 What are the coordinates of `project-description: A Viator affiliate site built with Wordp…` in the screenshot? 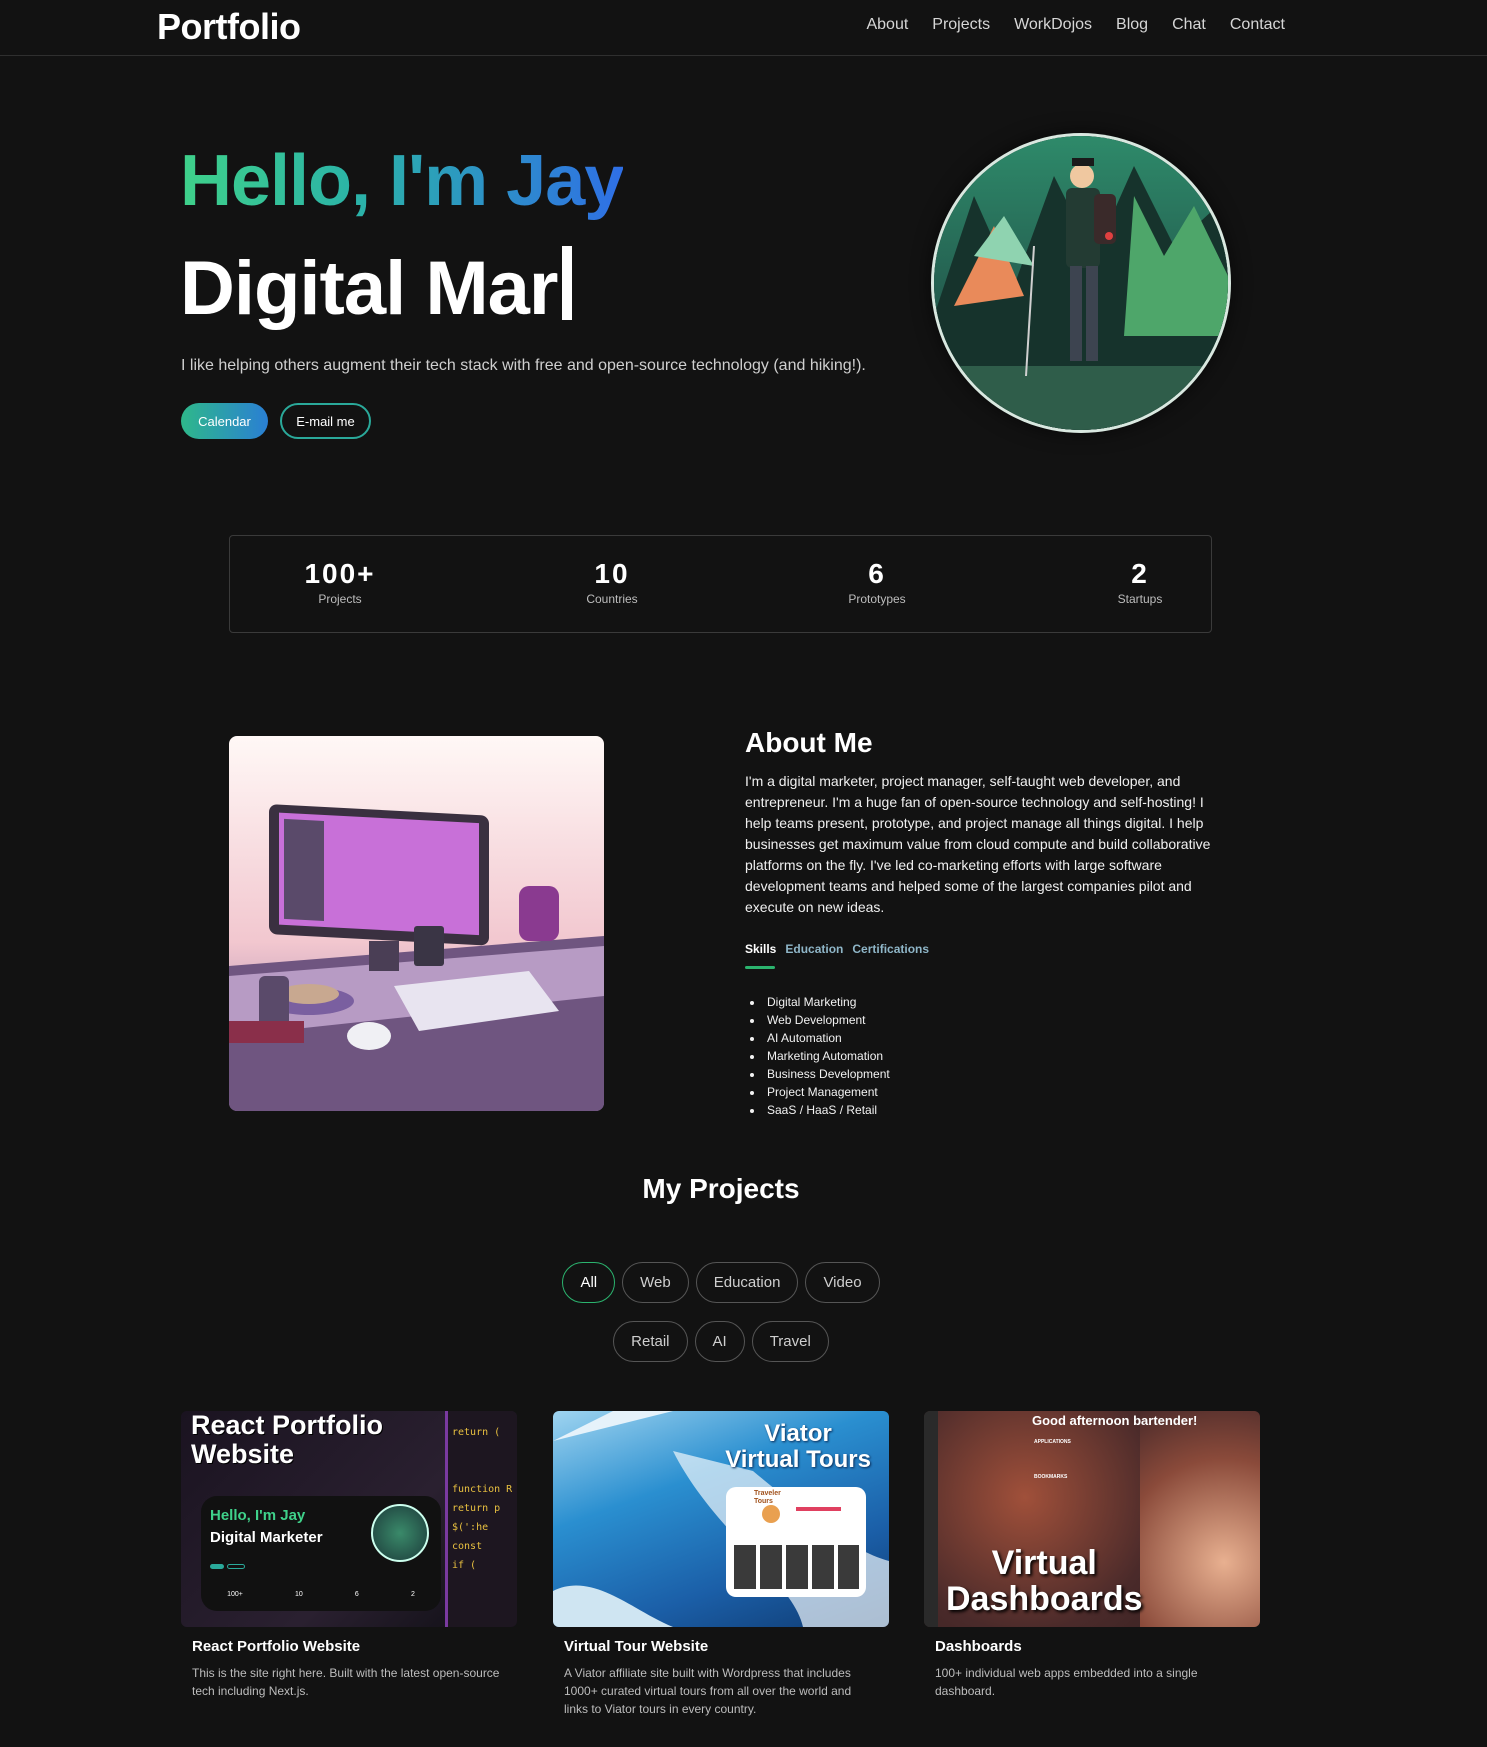 It's located at (708, 1691).